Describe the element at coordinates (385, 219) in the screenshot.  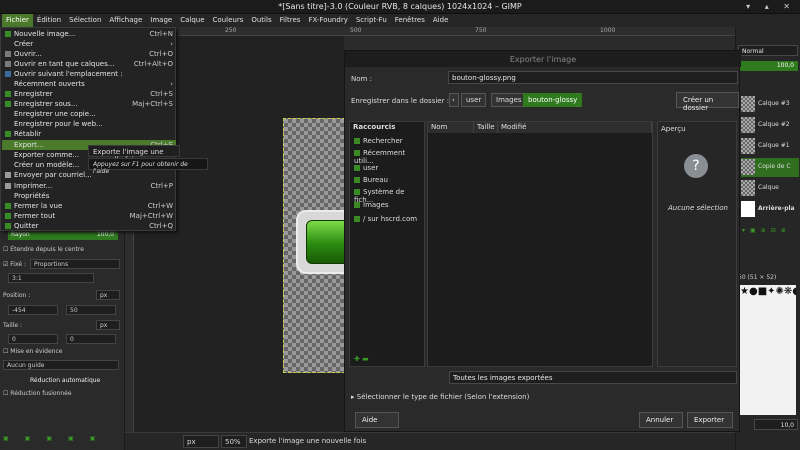
I see `place-network: / sur hscrd.com` at that location.